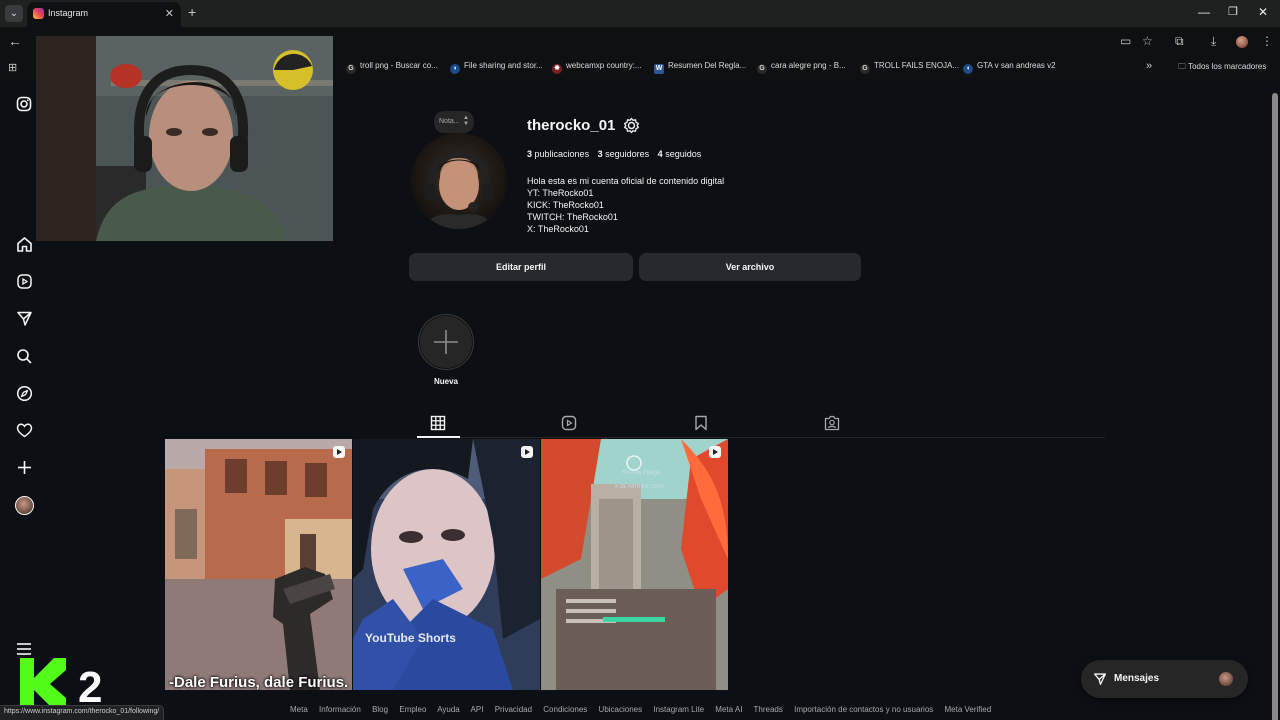 This screenshot has height=720, width=1280. I want to click on tab-saved-bookmark-icon, so click(701, 423).